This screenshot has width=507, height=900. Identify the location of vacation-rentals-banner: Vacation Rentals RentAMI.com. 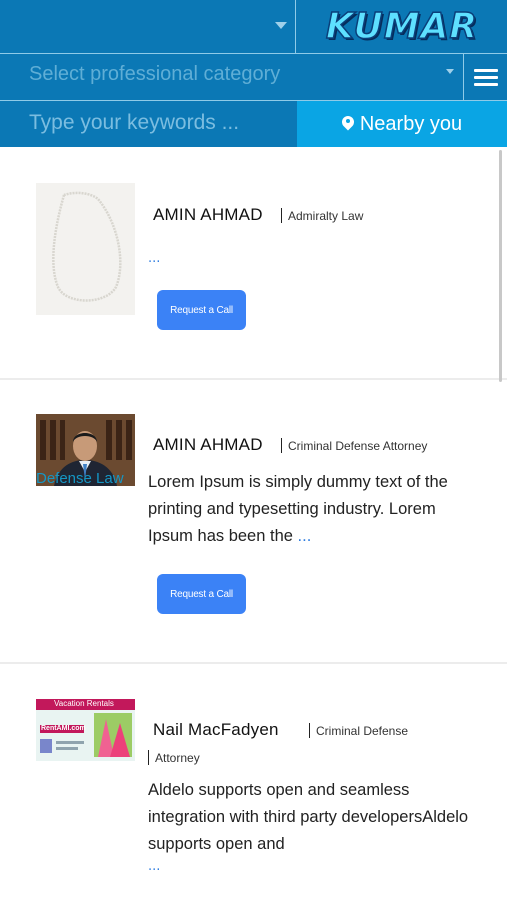
(85, 730).